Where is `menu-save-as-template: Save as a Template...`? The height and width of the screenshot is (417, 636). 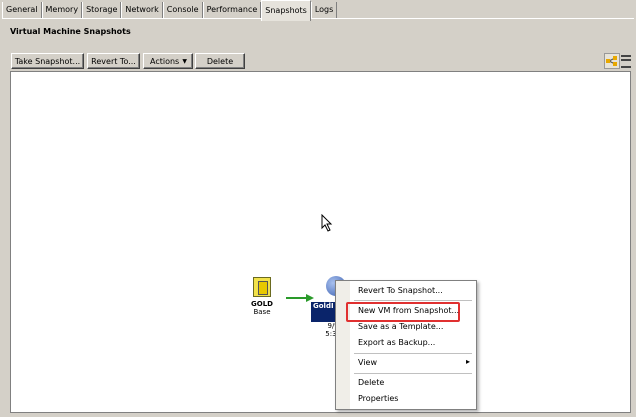 menu-save-as-template: Save as a Template... is located at coordinates (400, 326).